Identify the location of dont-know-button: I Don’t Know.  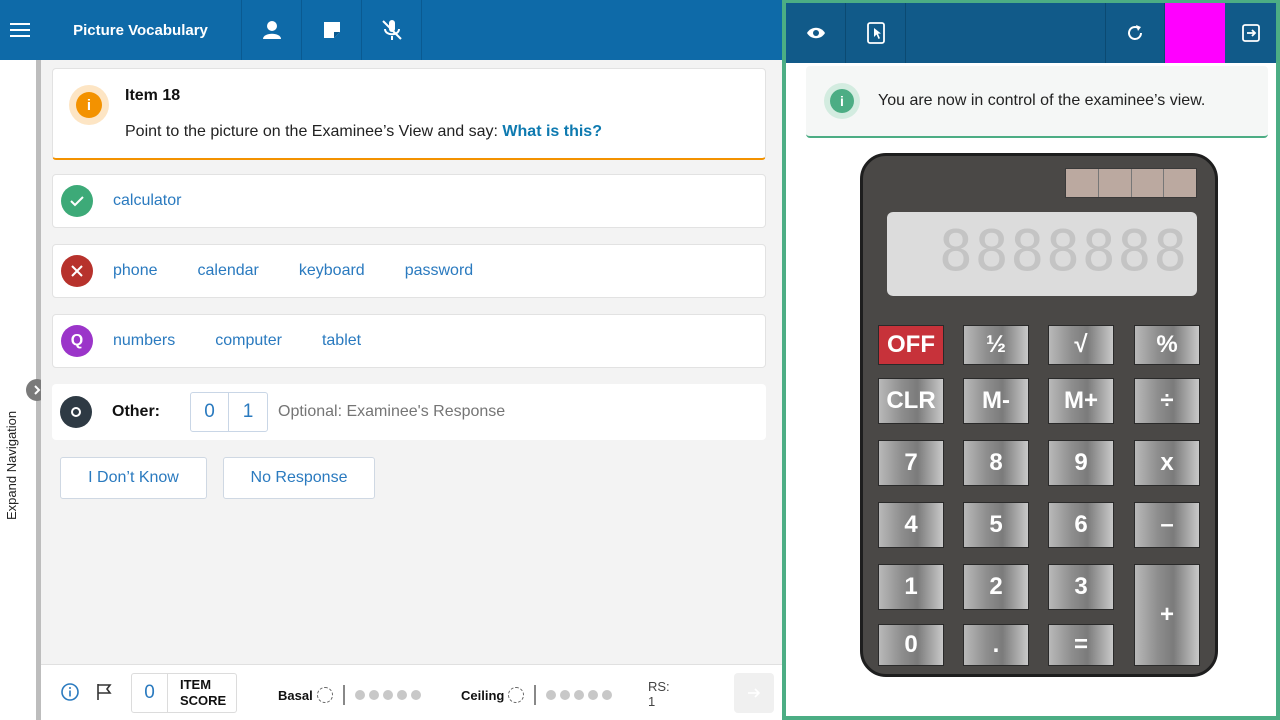
(133, 478).